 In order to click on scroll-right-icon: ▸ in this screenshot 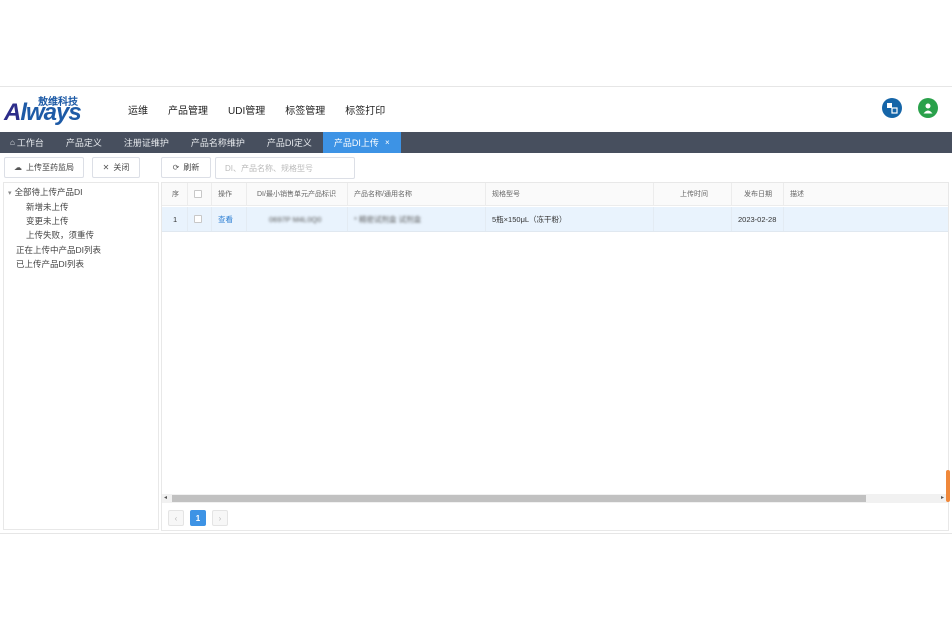, I will do `click(942, 497)`.